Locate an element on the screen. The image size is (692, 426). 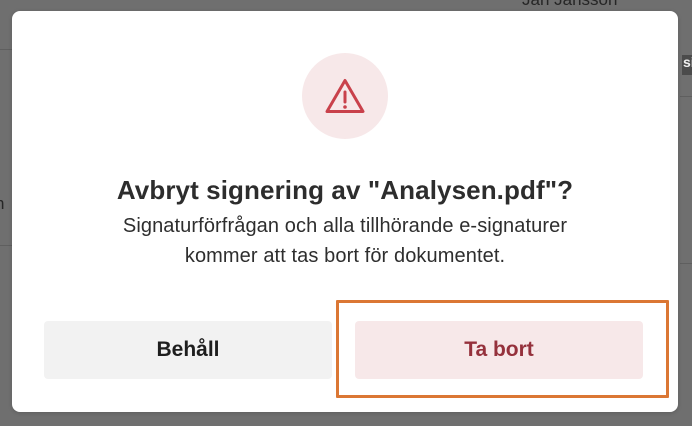
keep-button-label: Behåll is located at coordinates (188, 349).